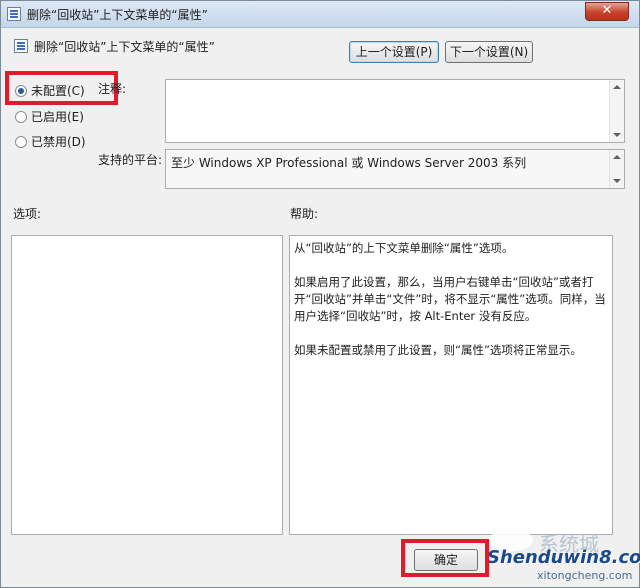  Describe the element at coordinates (394, 52) in the screenshot. I see `previous-setting-button: 上一个设置(P)` at that location.